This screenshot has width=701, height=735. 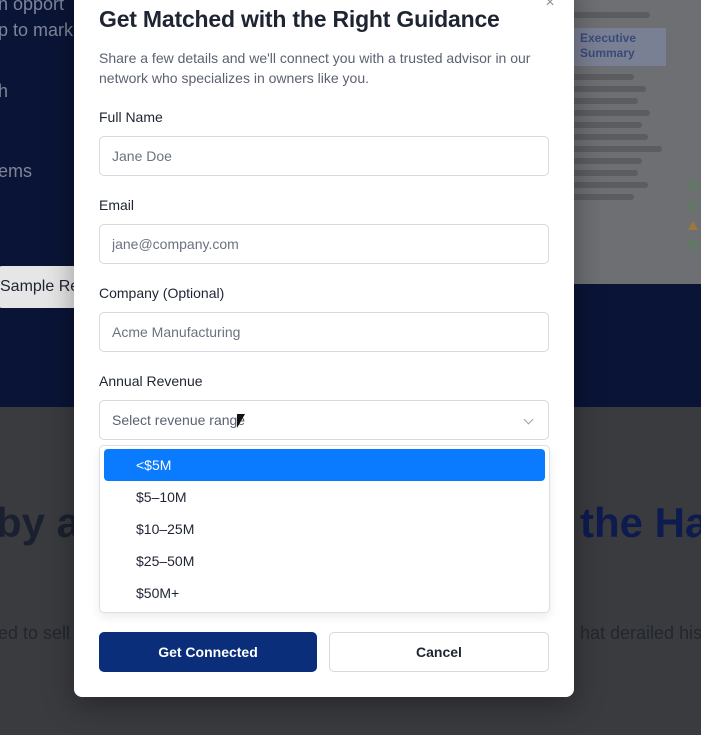 What do you see at coordinates (324, 244) in the screenshot?
I see `email-input` at bounding box center [324, 244].